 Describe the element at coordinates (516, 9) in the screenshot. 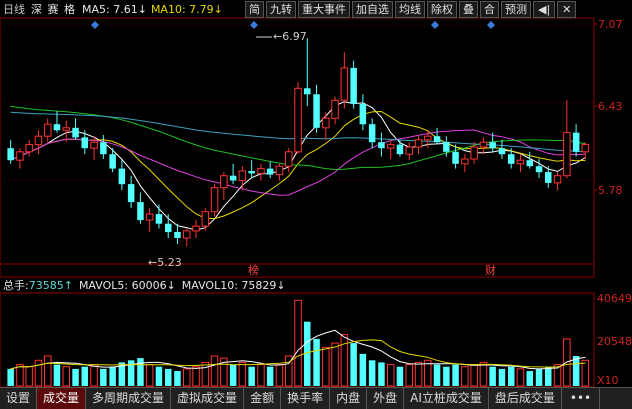

I see `predict-button: 预测` at that location.